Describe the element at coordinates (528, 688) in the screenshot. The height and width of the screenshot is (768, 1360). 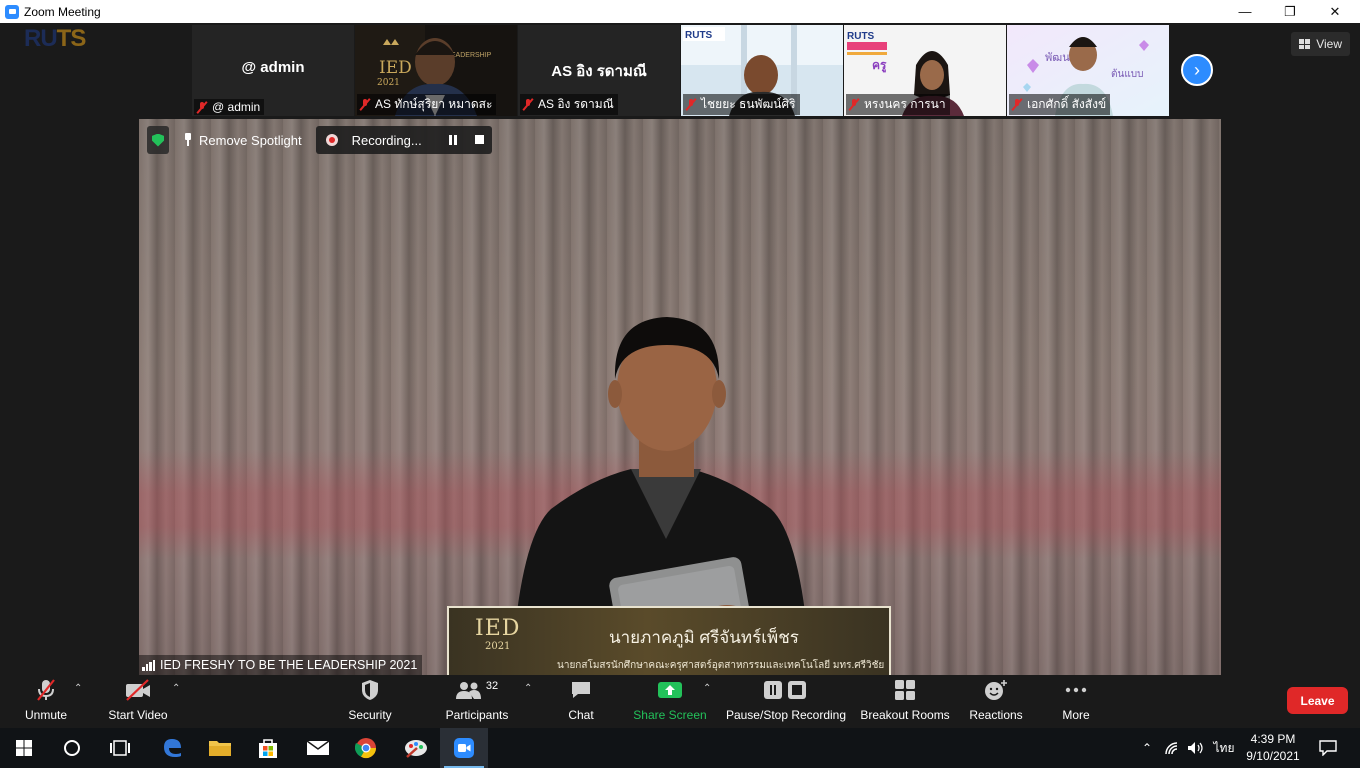
I see `participants-options-caret: ⌃` at that location.